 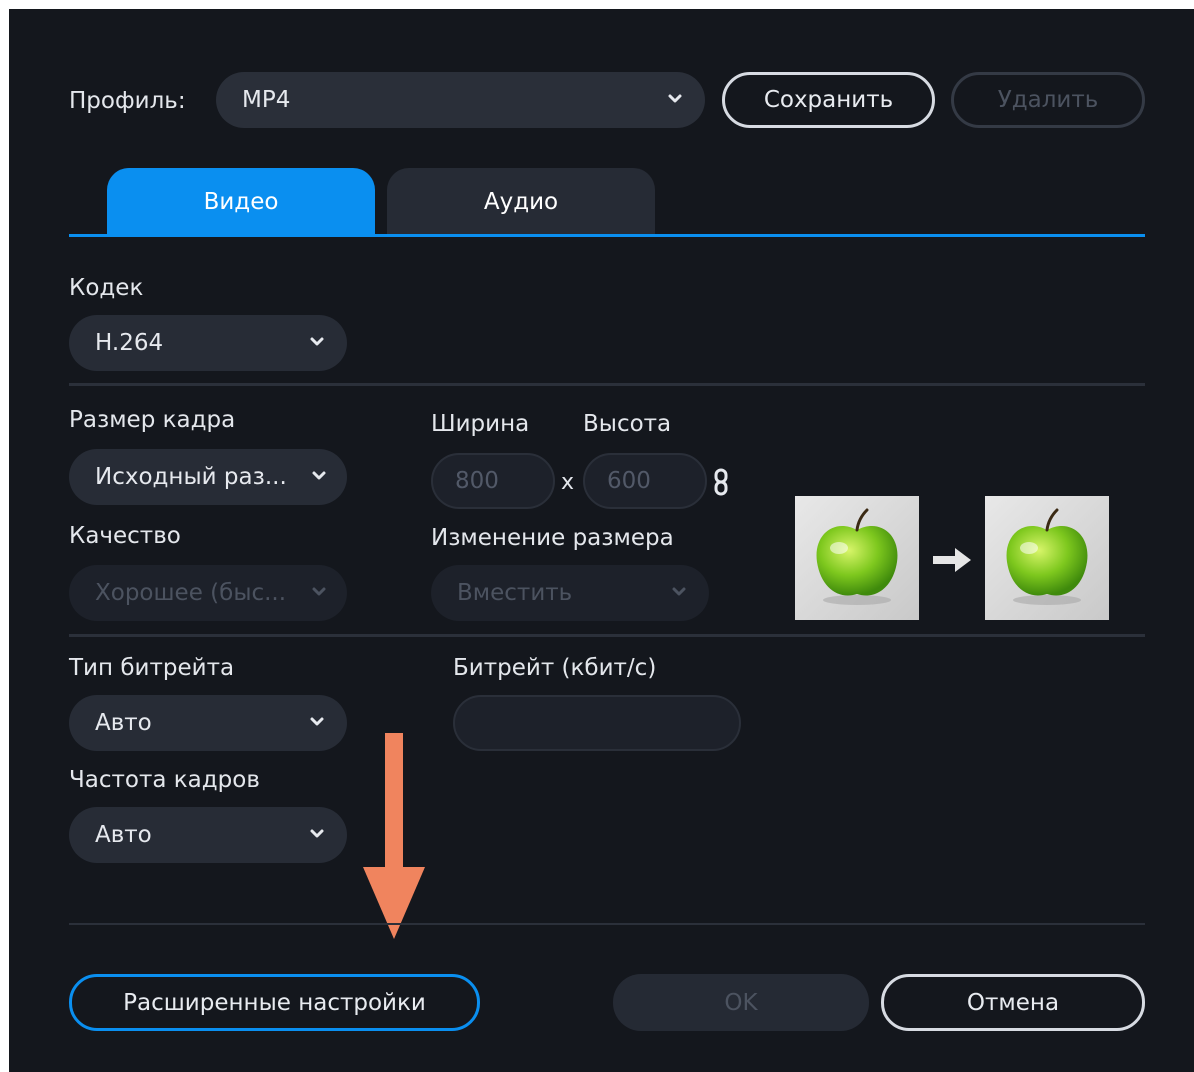 I want to click on quality-label: Качество, so click(x=125, y=536).